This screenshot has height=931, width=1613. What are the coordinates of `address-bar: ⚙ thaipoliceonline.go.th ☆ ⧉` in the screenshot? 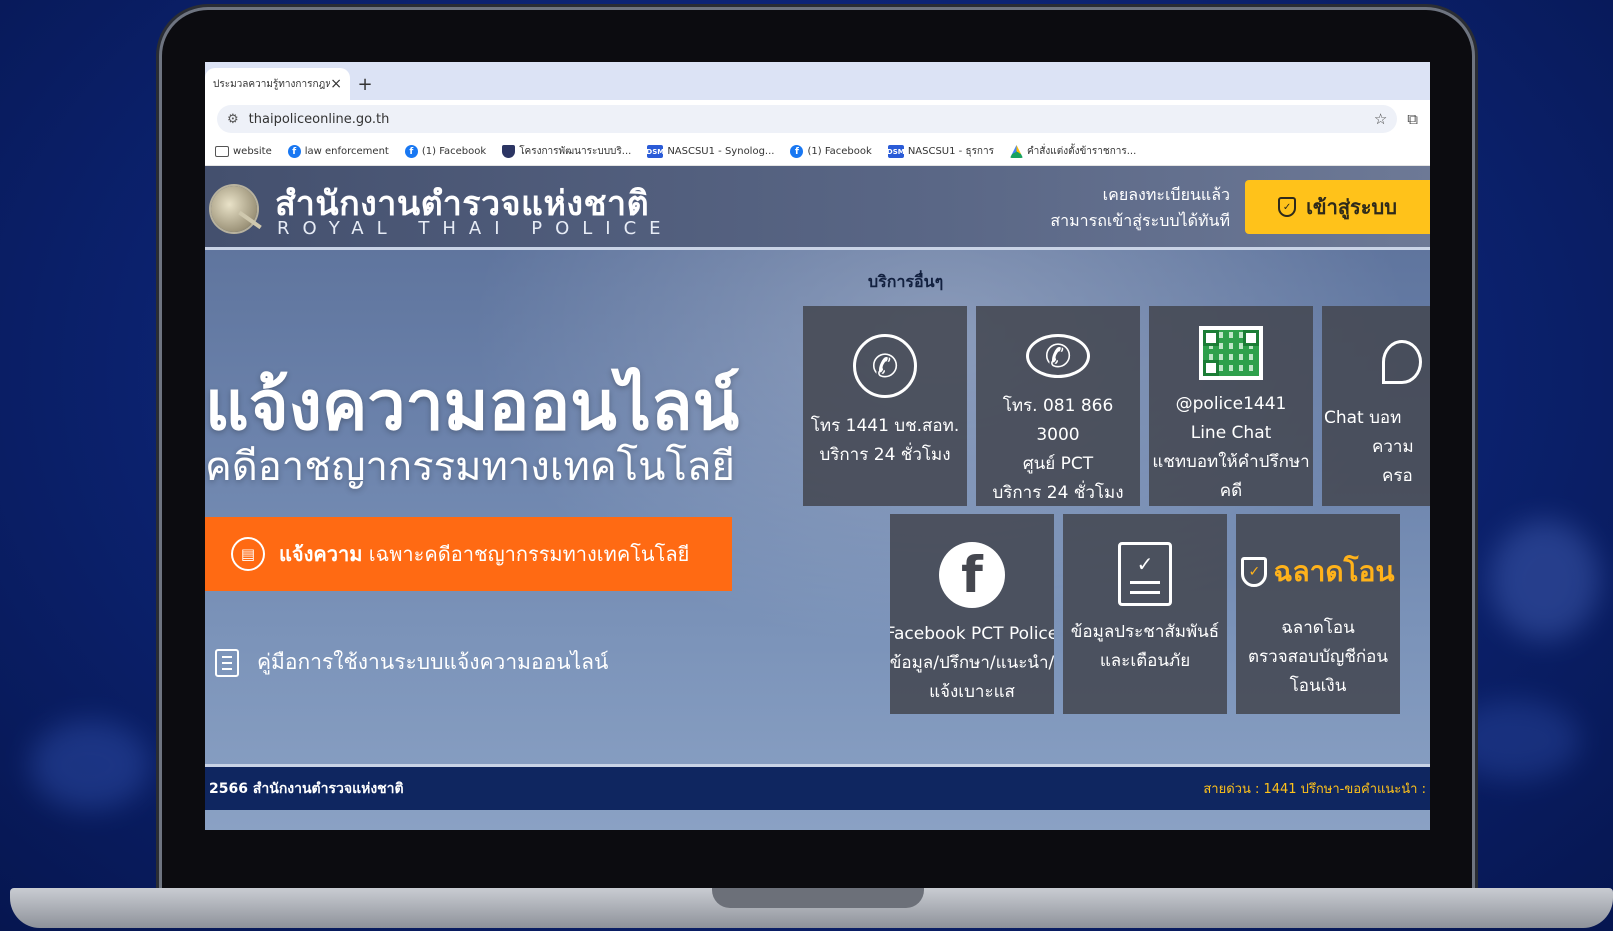 It's located at (817, 119).